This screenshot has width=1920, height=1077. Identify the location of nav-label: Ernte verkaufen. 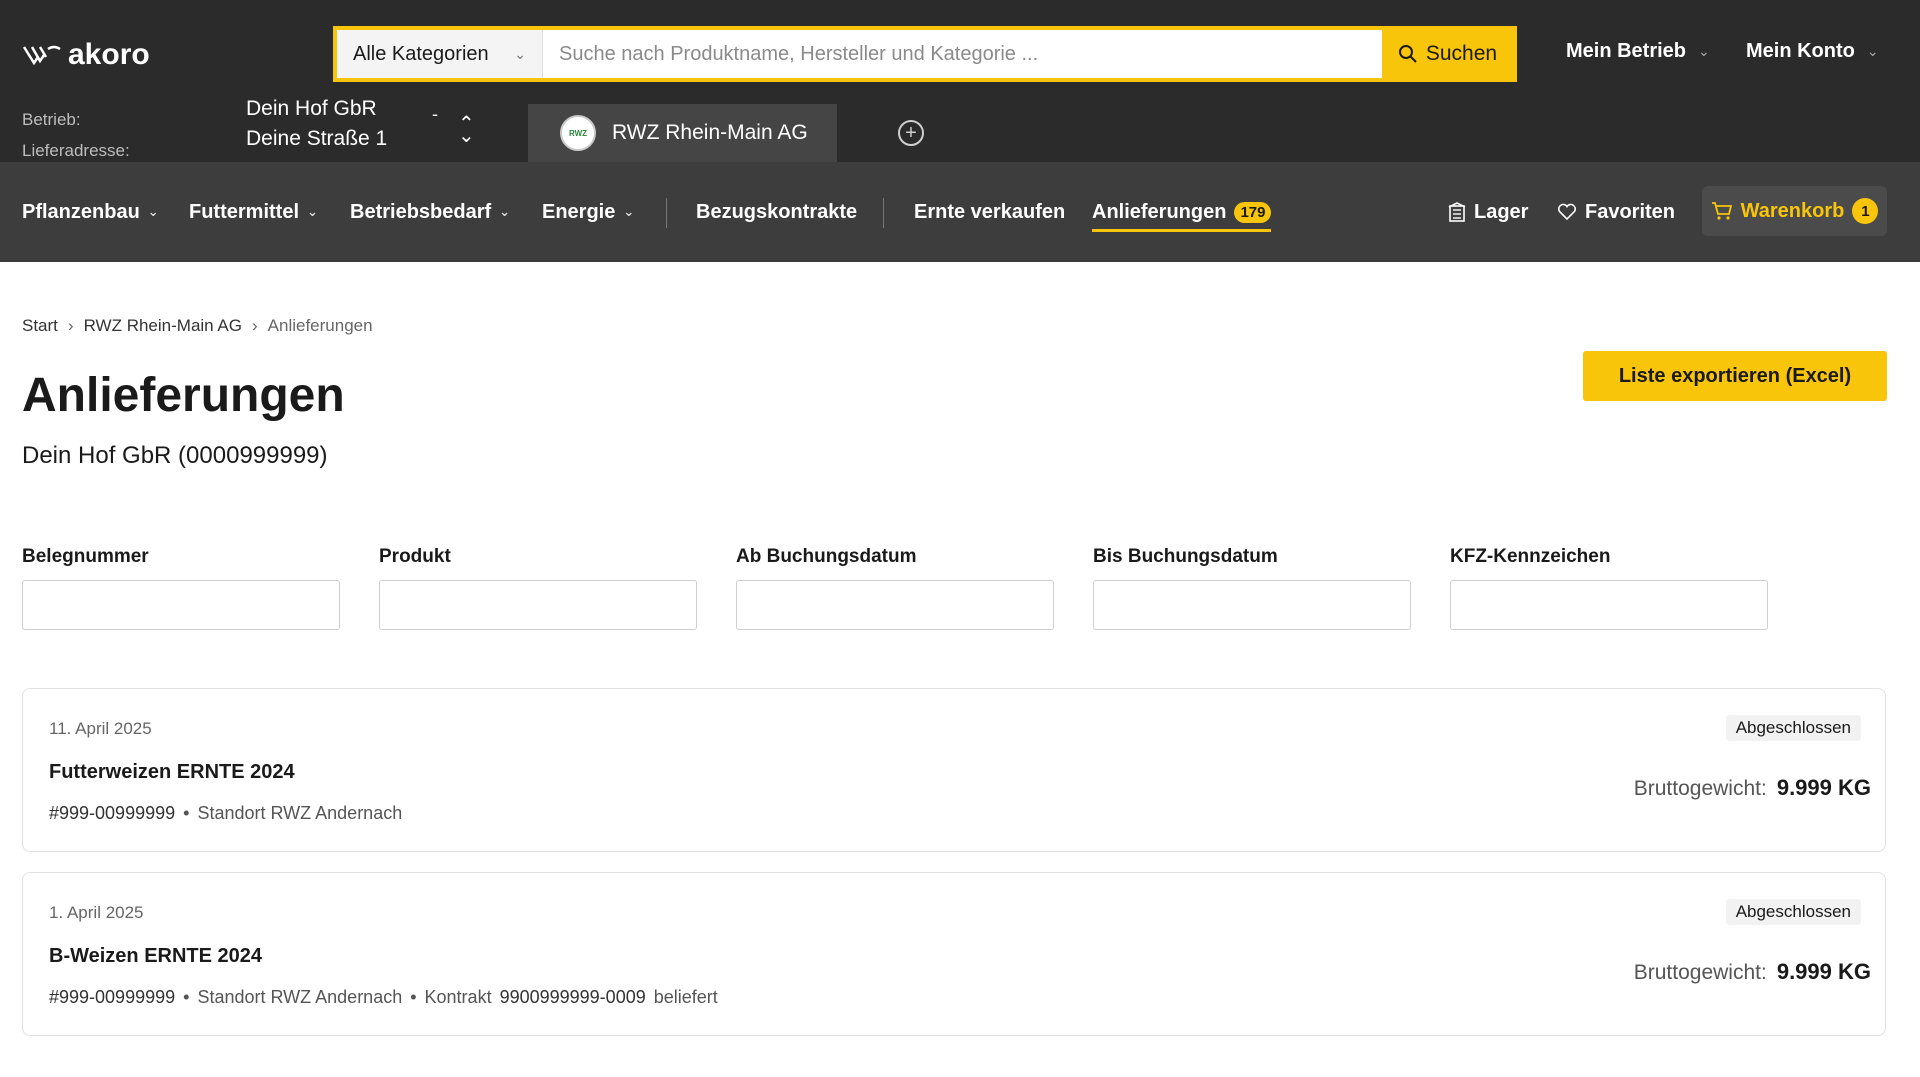
(990, 211).